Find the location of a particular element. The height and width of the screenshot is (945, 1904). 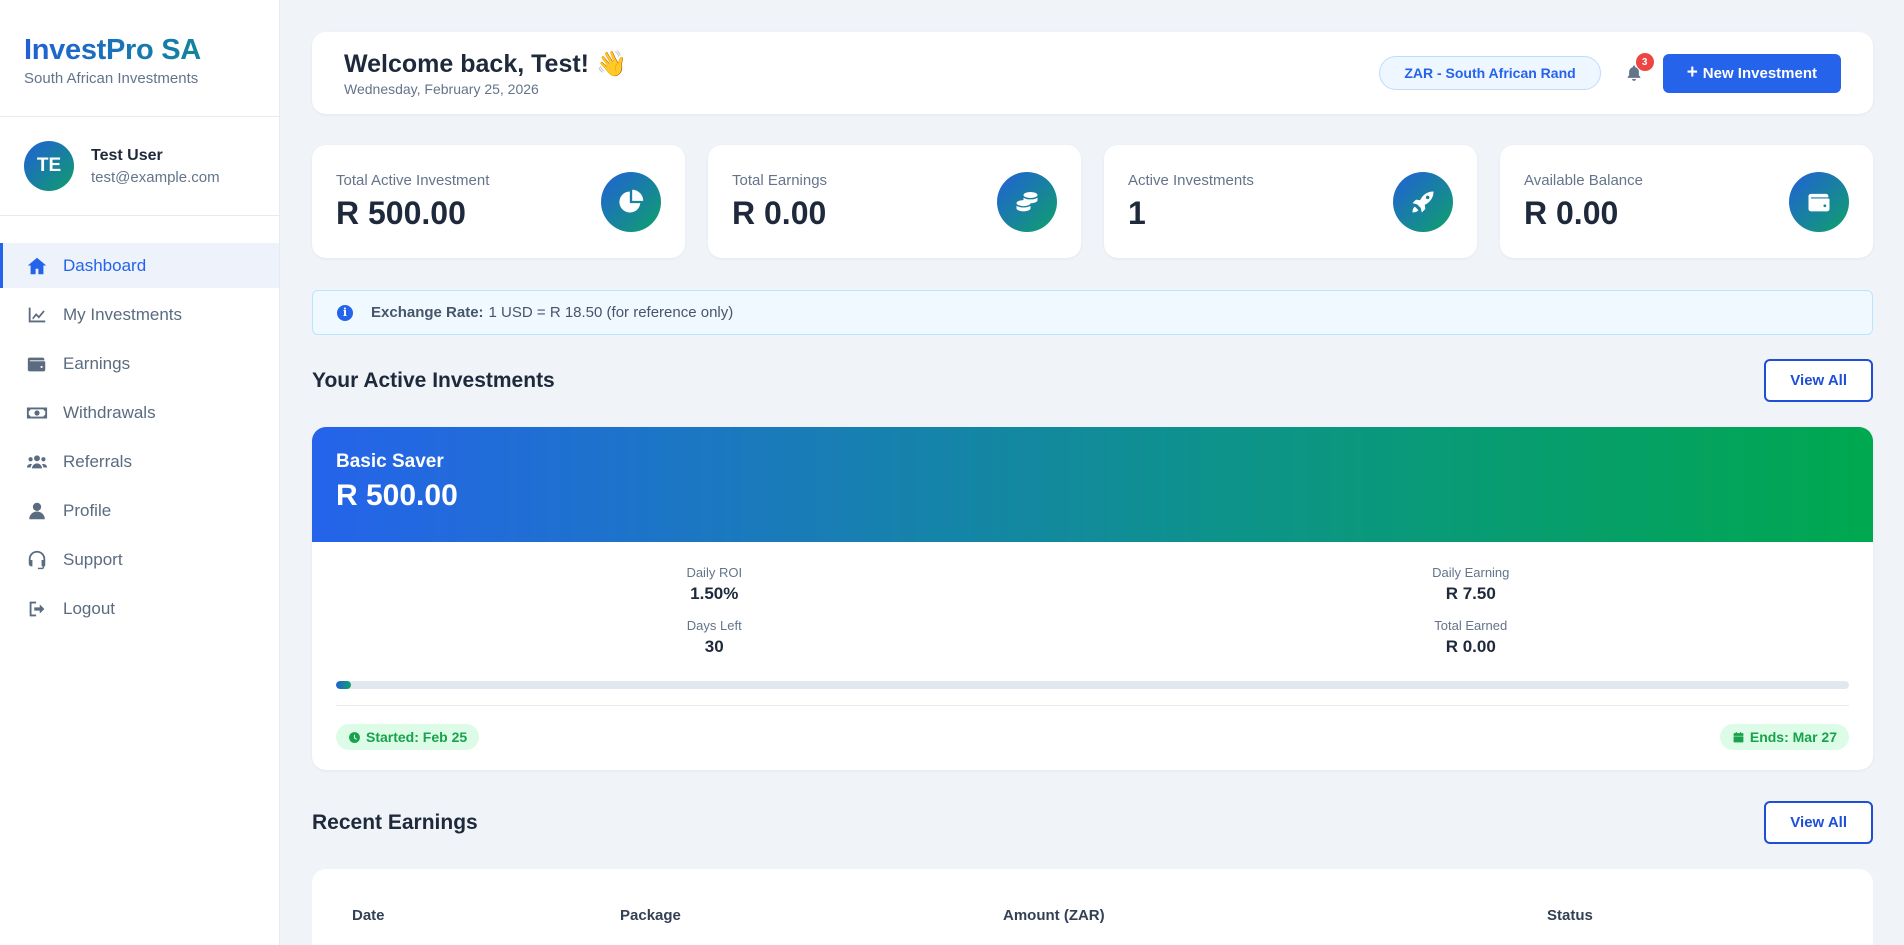

exchange-rate-label: Exchange Rate: is located at coordinates (427, 312).